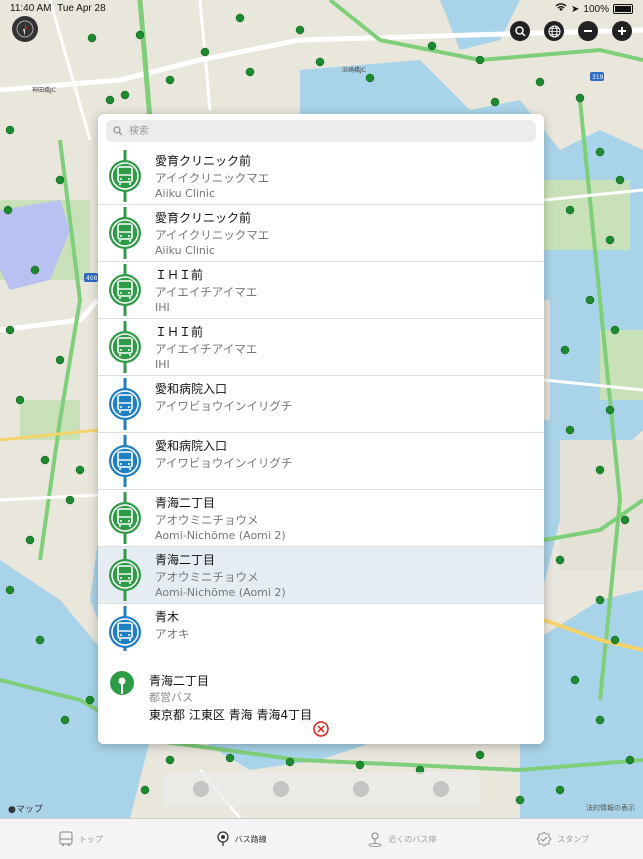  I want to click on zoom-out-button, so click(588, 31).